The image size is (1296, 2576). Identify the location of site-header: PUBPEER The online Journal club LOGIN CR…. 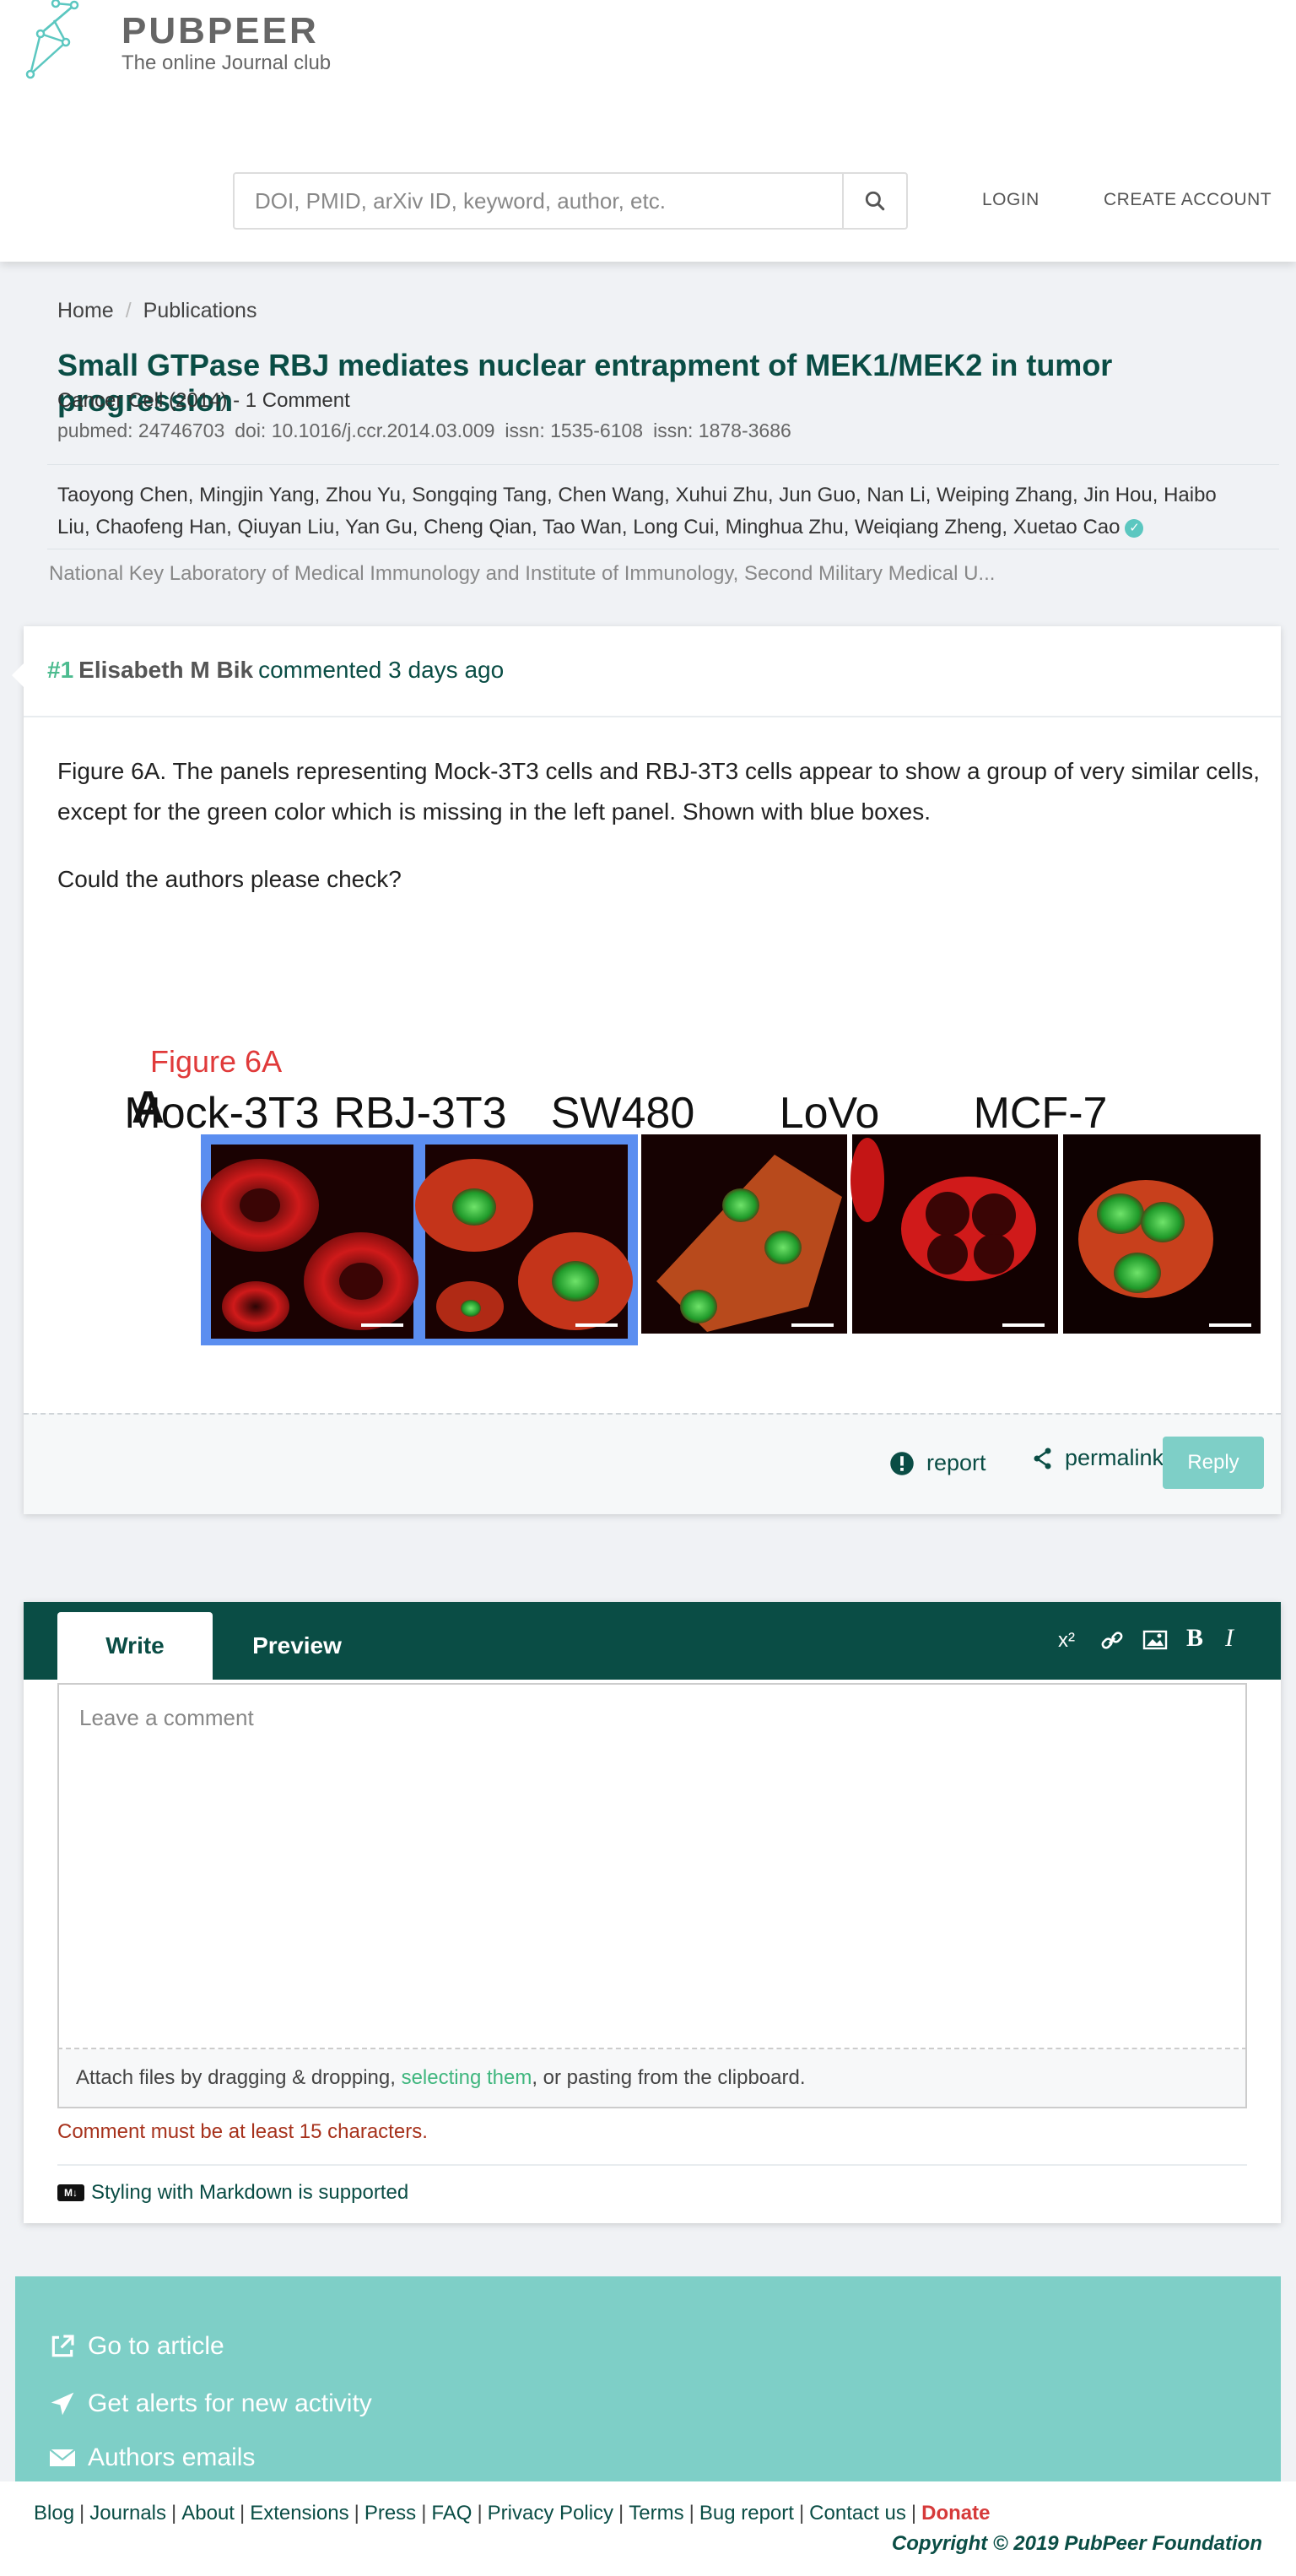
(648, 131).